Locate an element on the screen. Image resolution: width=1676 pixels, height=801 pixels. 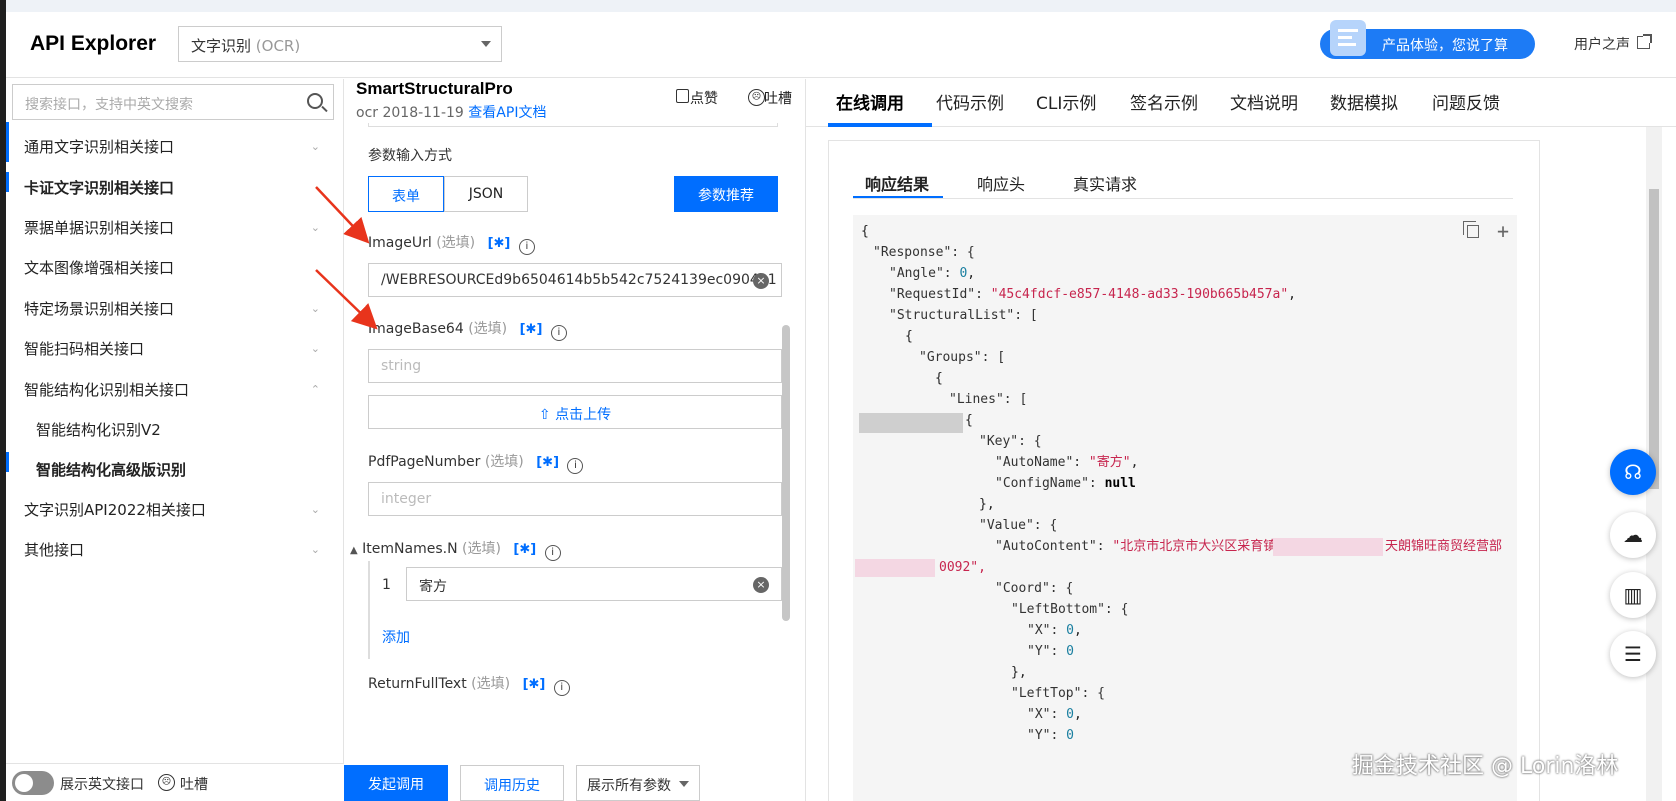
sidebar-feedback-link: 吐槽 is located at coordinates (194, 784).